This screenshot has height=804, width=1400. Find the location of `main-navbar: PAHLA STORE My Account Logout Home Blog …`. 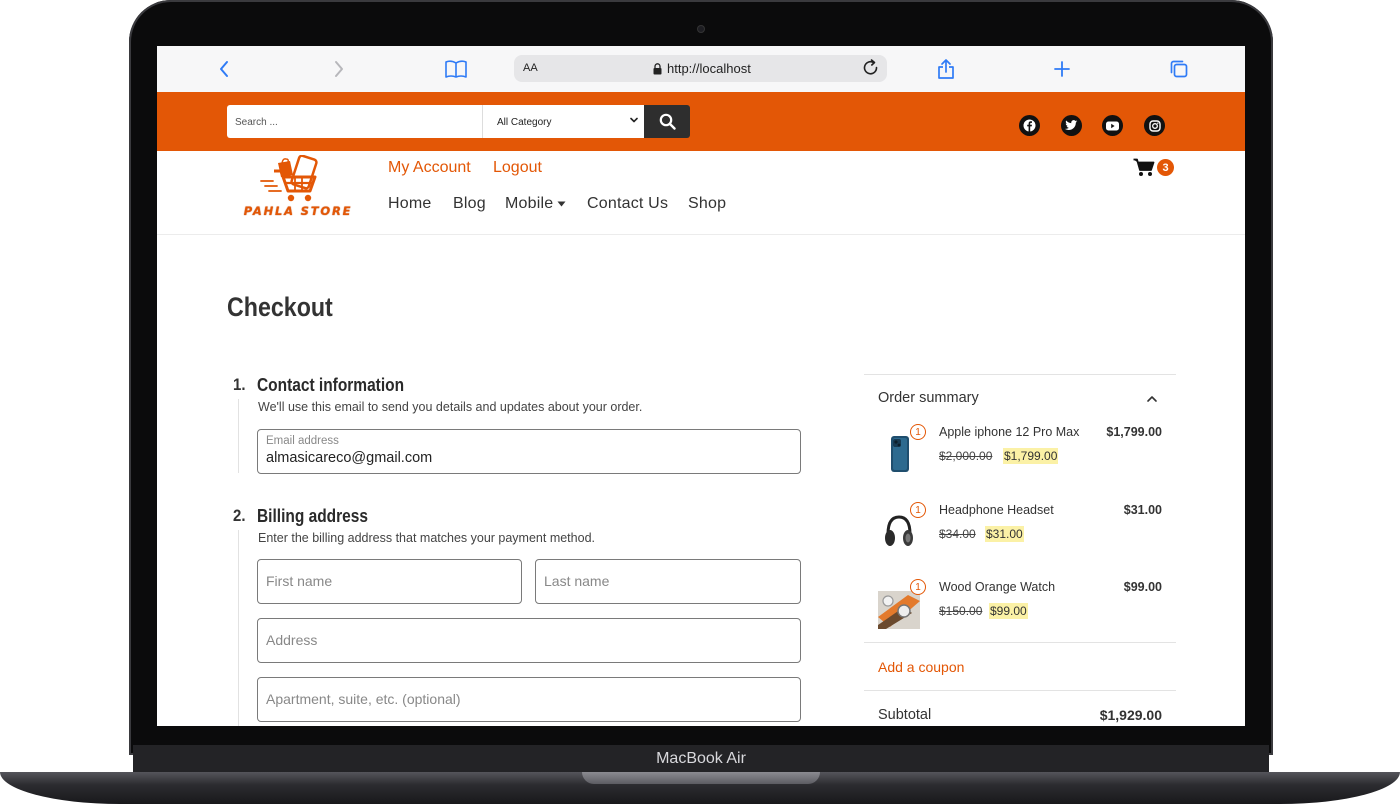

main-navbar: PAHLA STORE My Account Logout Home Blog … is located at coordinates (701, 193).